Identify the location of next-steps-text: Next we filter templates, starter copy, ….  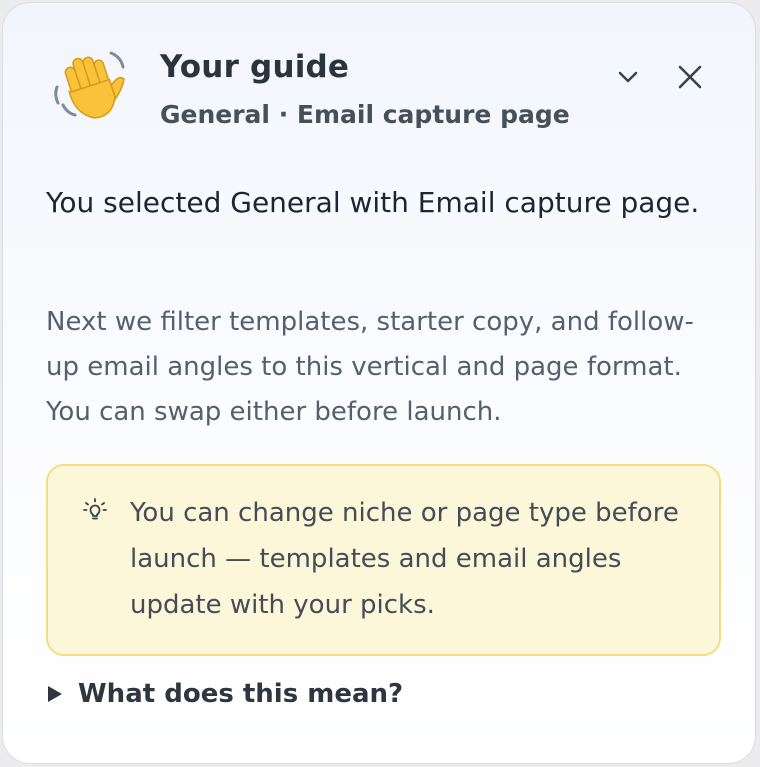
(370, 367).